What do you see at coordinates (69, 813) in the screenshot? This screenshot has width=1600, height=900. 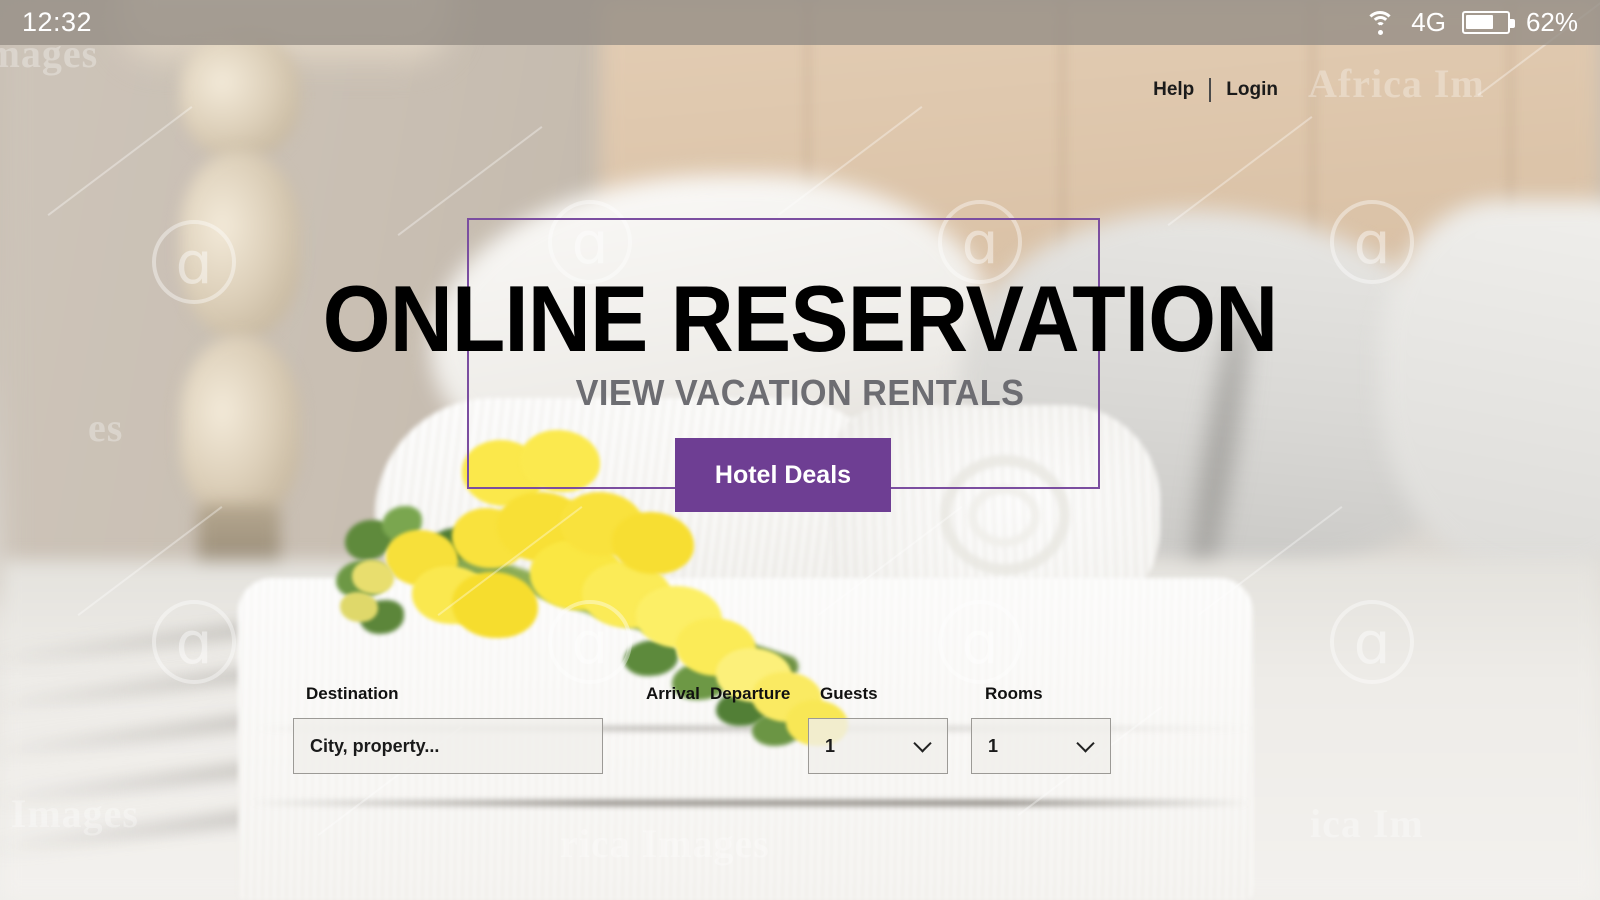 I see `watermark-text: ca Images` at bounding box center [69, 813].